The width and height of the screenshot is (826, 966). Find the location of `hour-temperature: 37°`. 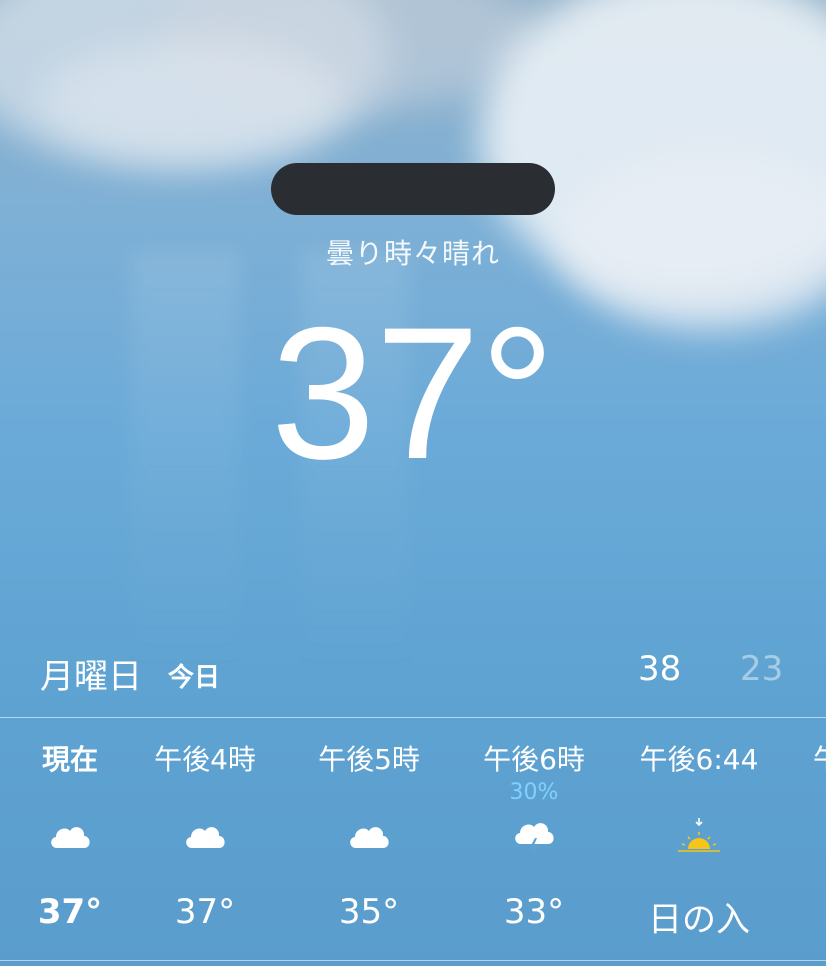

hour-temperature: 37° is located at coordinates (205, 912).